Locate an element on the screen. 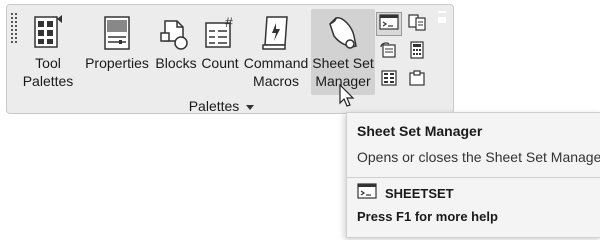 This screenshot has height=240, width=600. markup-set-manager-button is located at coordinates (389, 52).